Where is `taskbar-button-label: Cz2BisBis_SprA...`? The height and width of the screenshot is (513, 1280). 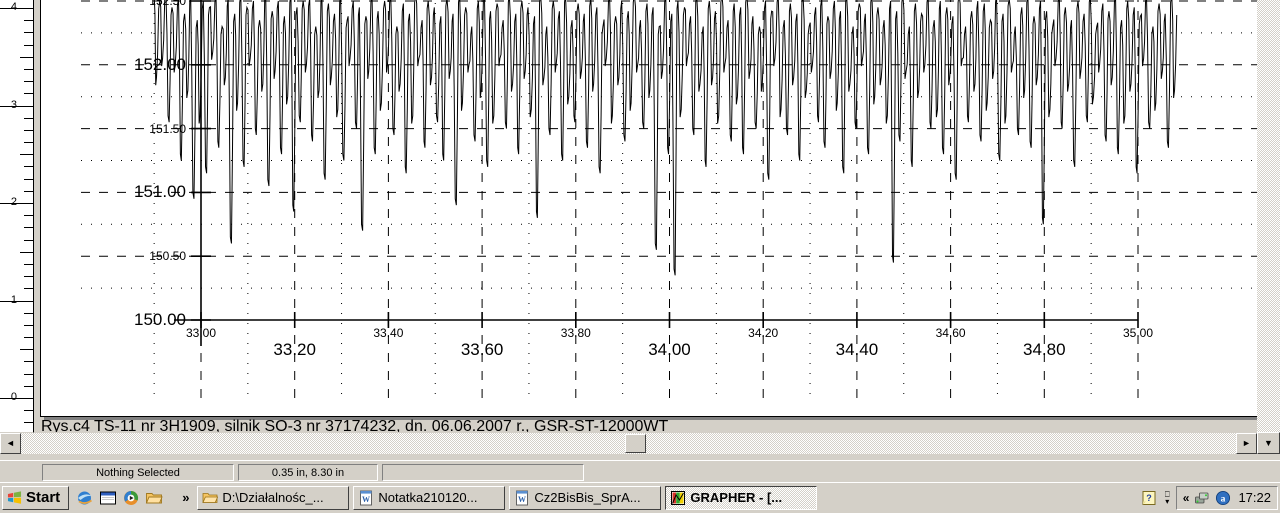 taskbar-button-label: Cz2BisBis_SprA... is located at coordinates (587, 497).